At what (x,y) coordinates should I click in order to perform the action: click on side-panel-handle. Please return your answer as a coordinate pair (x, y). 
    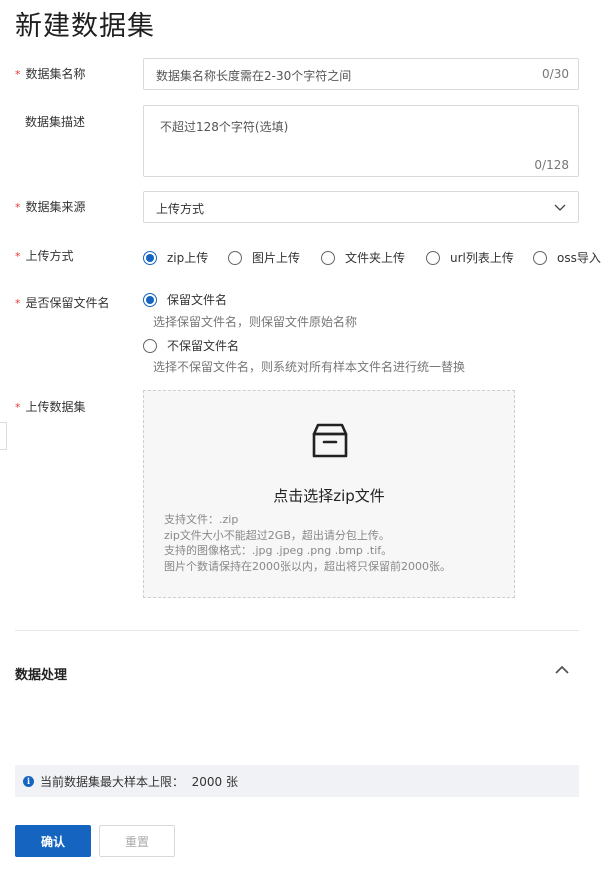
    Looking at the image, I should click on (3, 436).